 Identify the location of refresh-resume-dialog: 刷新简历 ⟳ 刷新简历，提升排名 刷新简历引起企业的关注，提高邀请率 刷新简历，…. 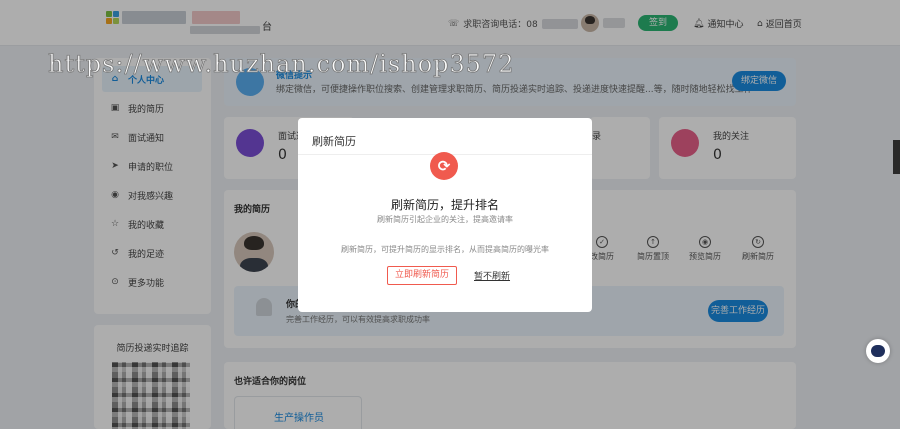
(445, 215).